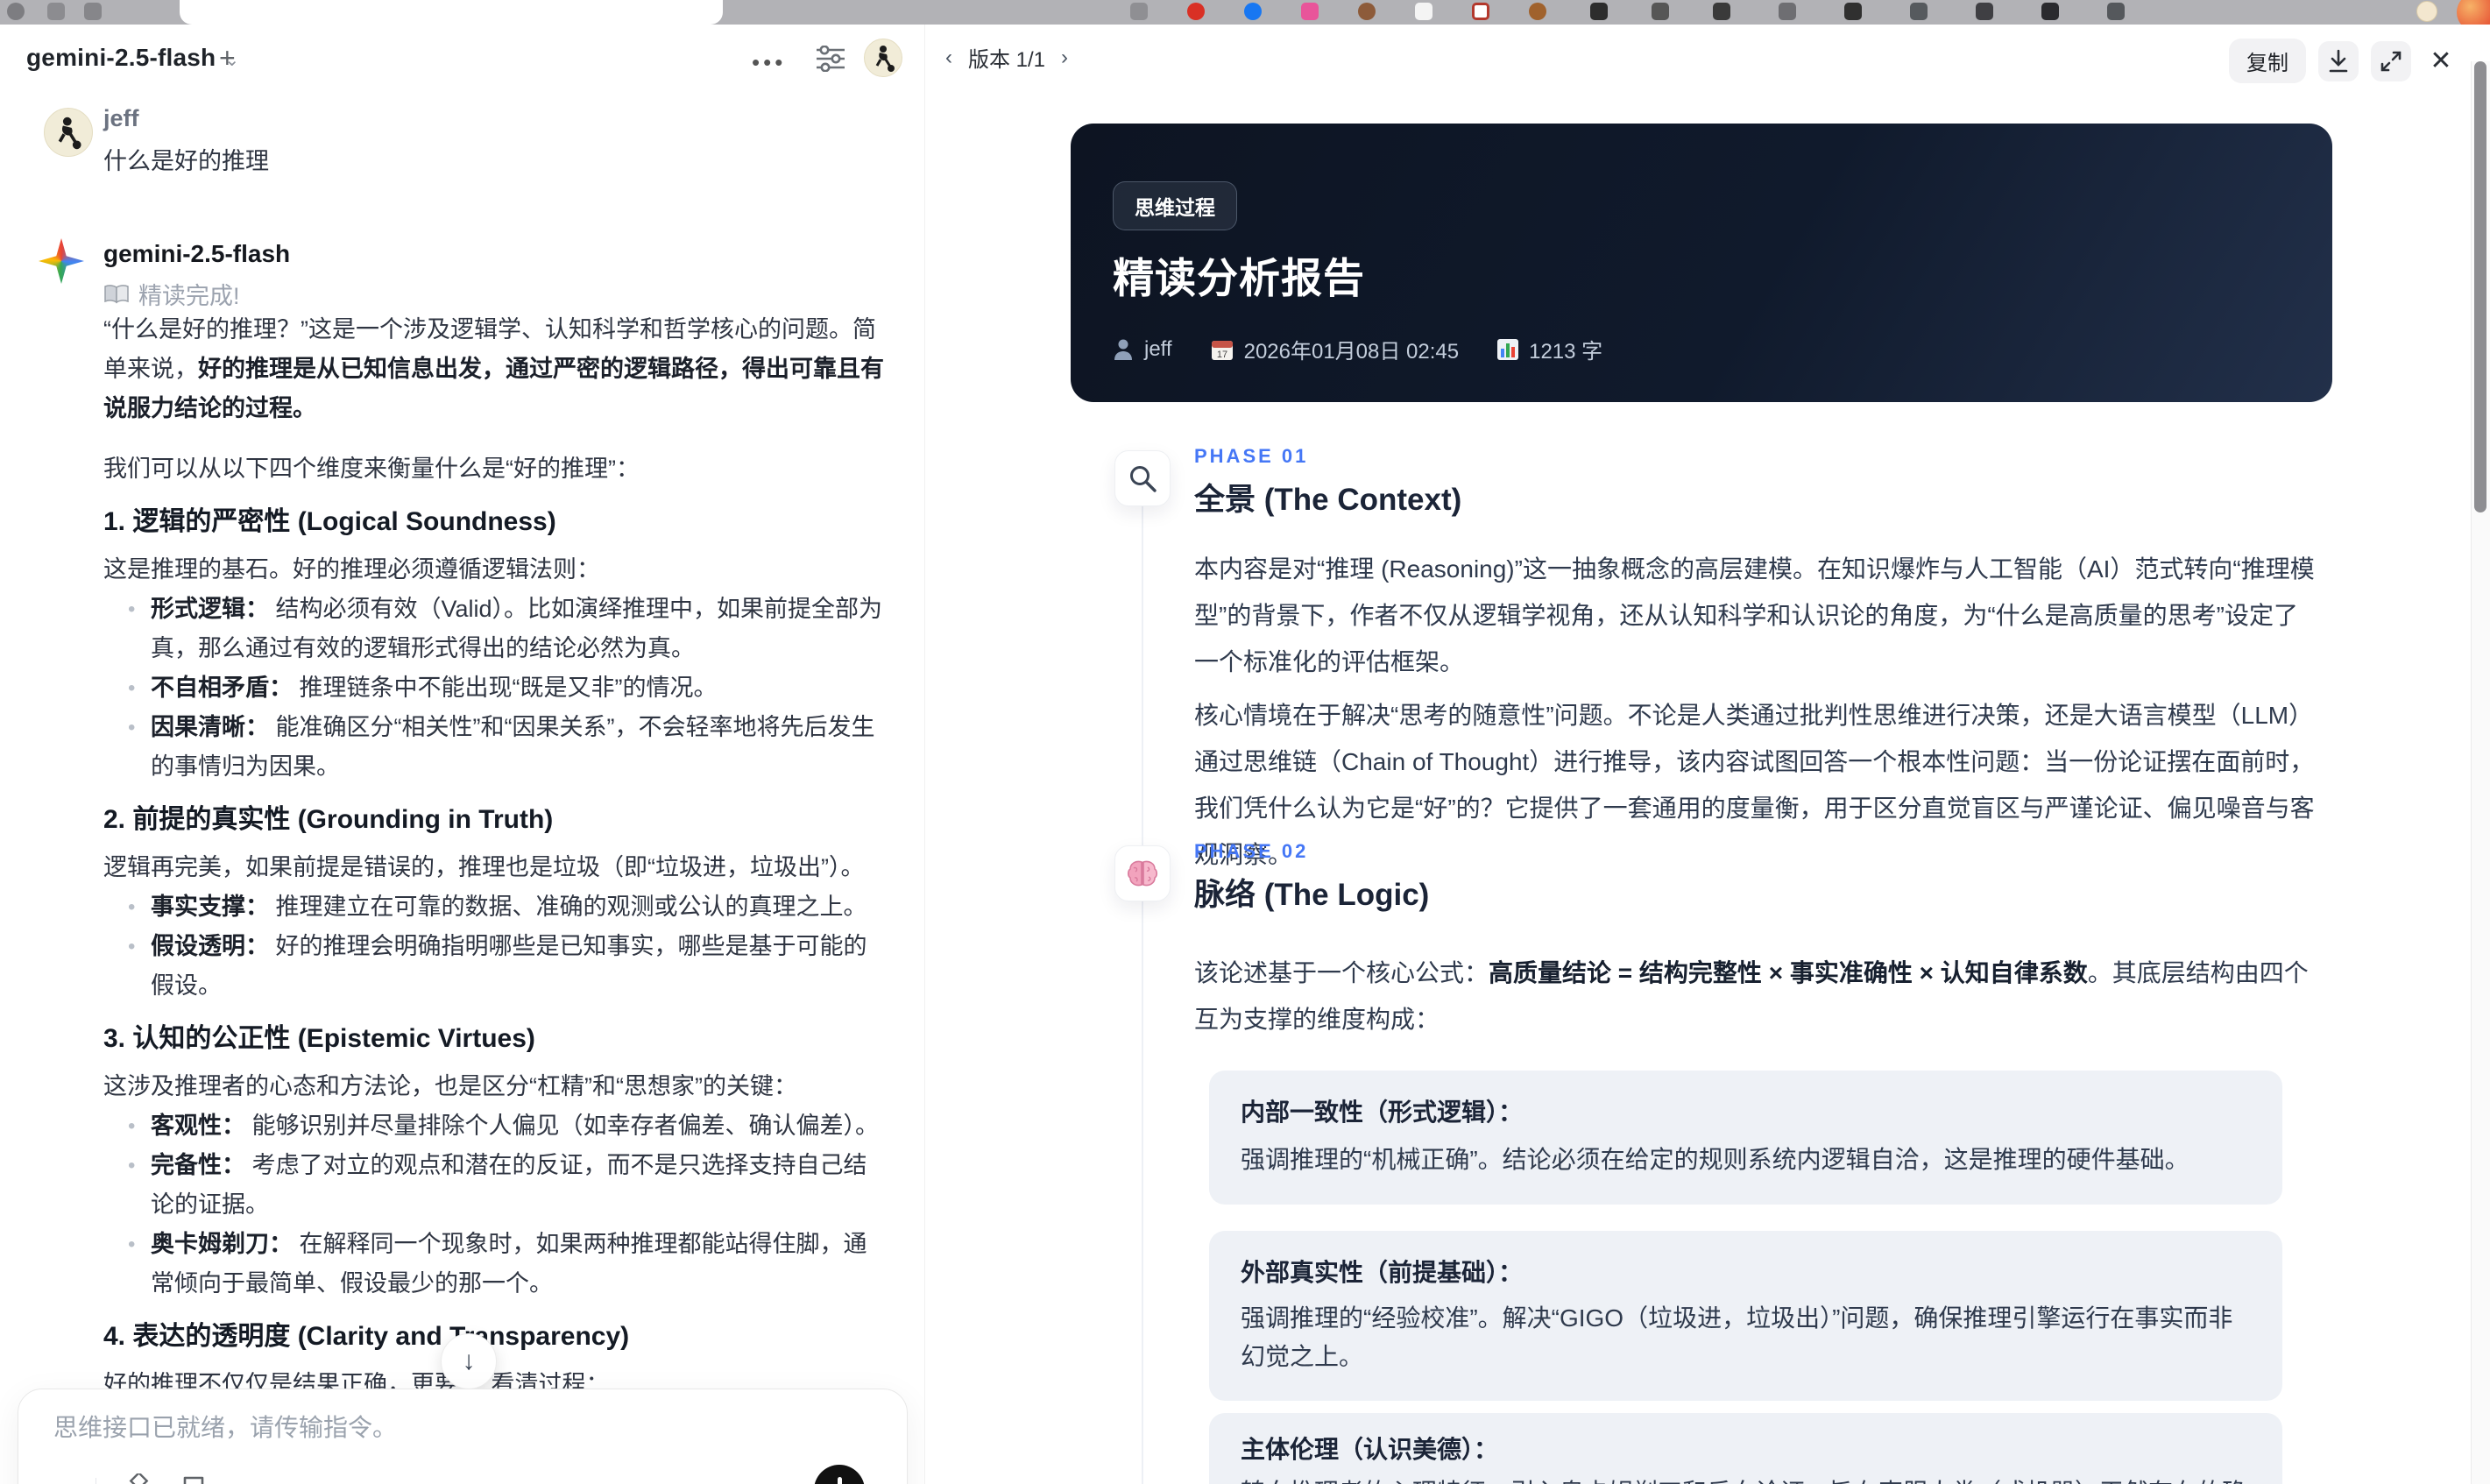 This screenshot has width=2490, height=1484. What do you see at coordinates (95, 1481) in the screenshot?
I see `divider` at bounding box center [95, 1481].